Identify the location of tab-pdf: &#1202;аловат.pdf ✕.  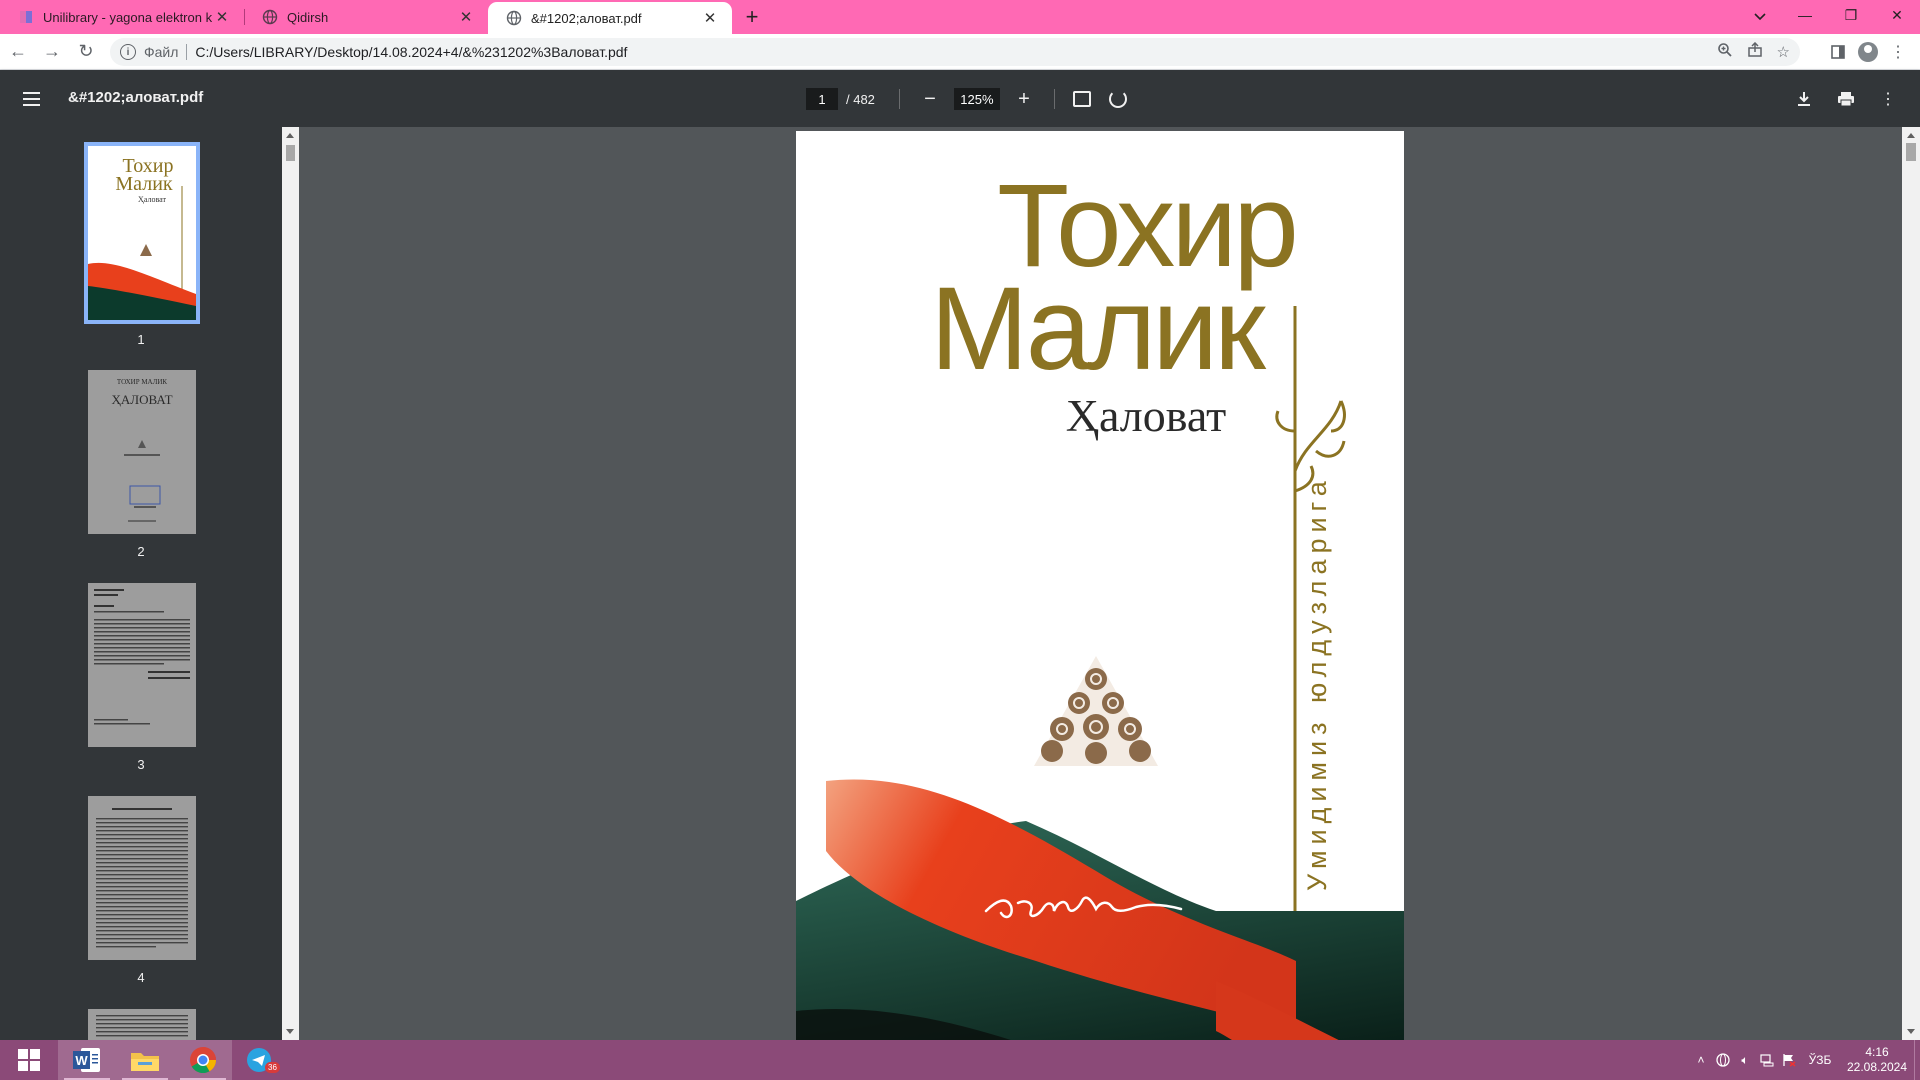
(610, 18).